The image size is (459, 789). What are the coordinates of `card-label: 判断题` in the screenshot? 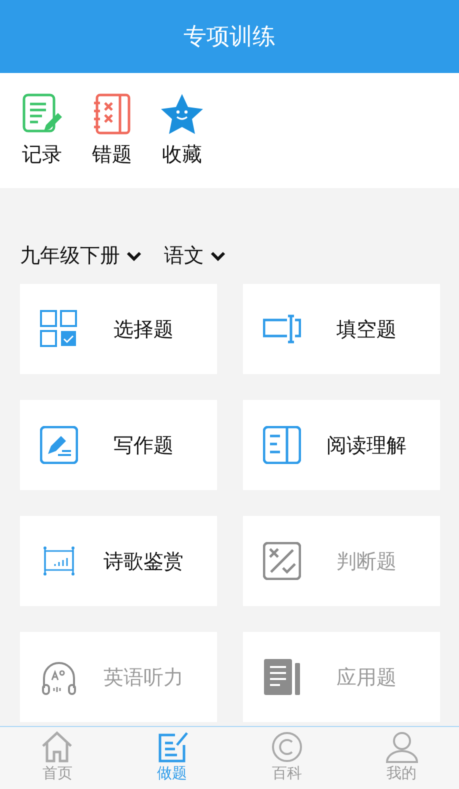 It's located at (367, 561).